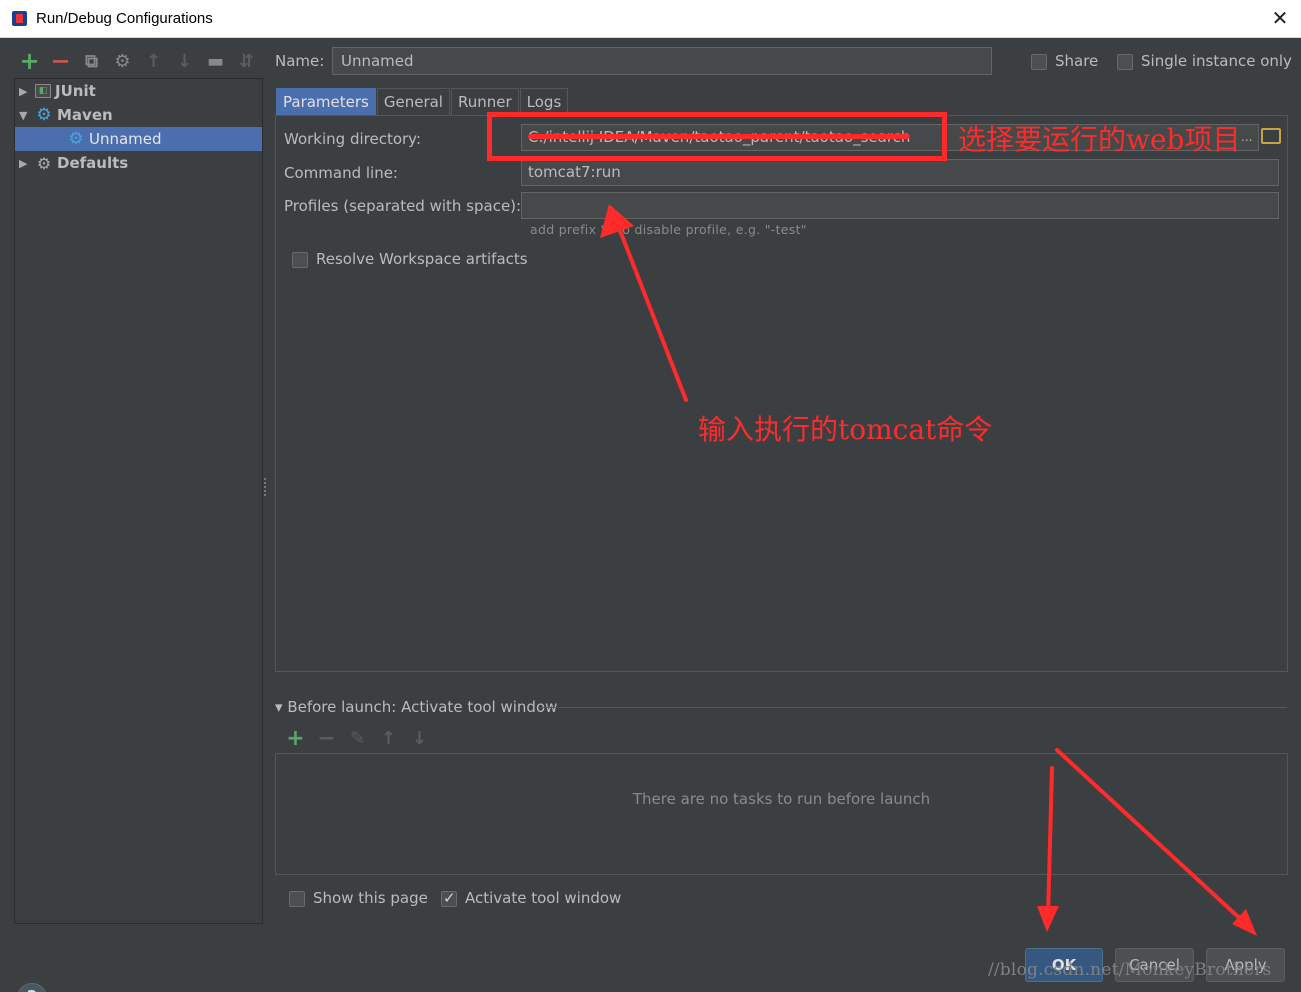 The width and height of the screenshot is (1301, 992). I want to click on resolve-workspace-checkbox, so click(300, 260).